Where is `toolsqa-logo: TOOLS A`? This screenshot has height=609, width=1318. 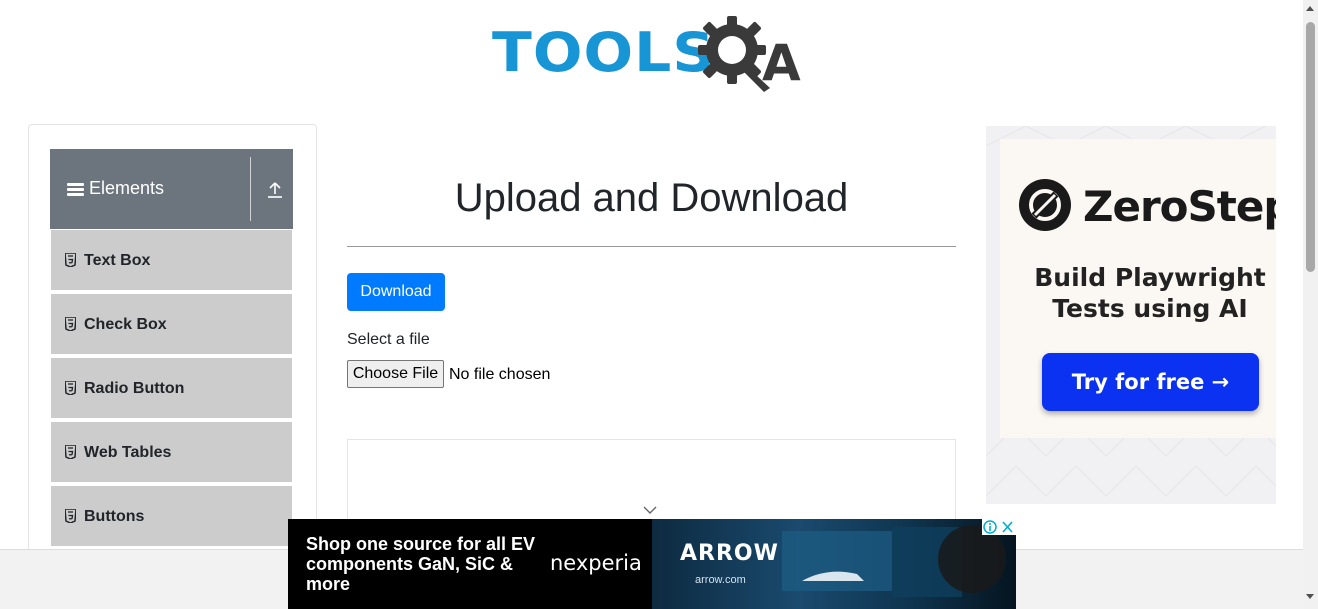
toolsqa-logo: TOOLS A is located at coordinates (654, 53).